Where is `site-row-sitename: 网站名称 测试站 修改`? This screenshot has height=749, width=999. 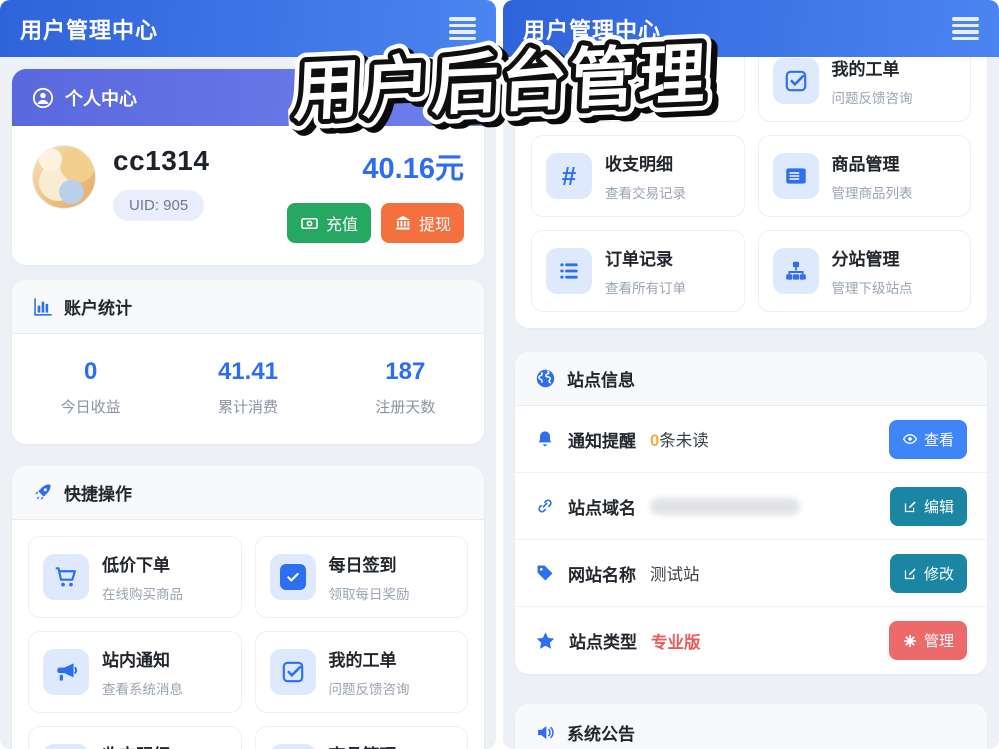
site-row-sitename: 网站名称 测试站 修改 is located at coordinates (751, 573).